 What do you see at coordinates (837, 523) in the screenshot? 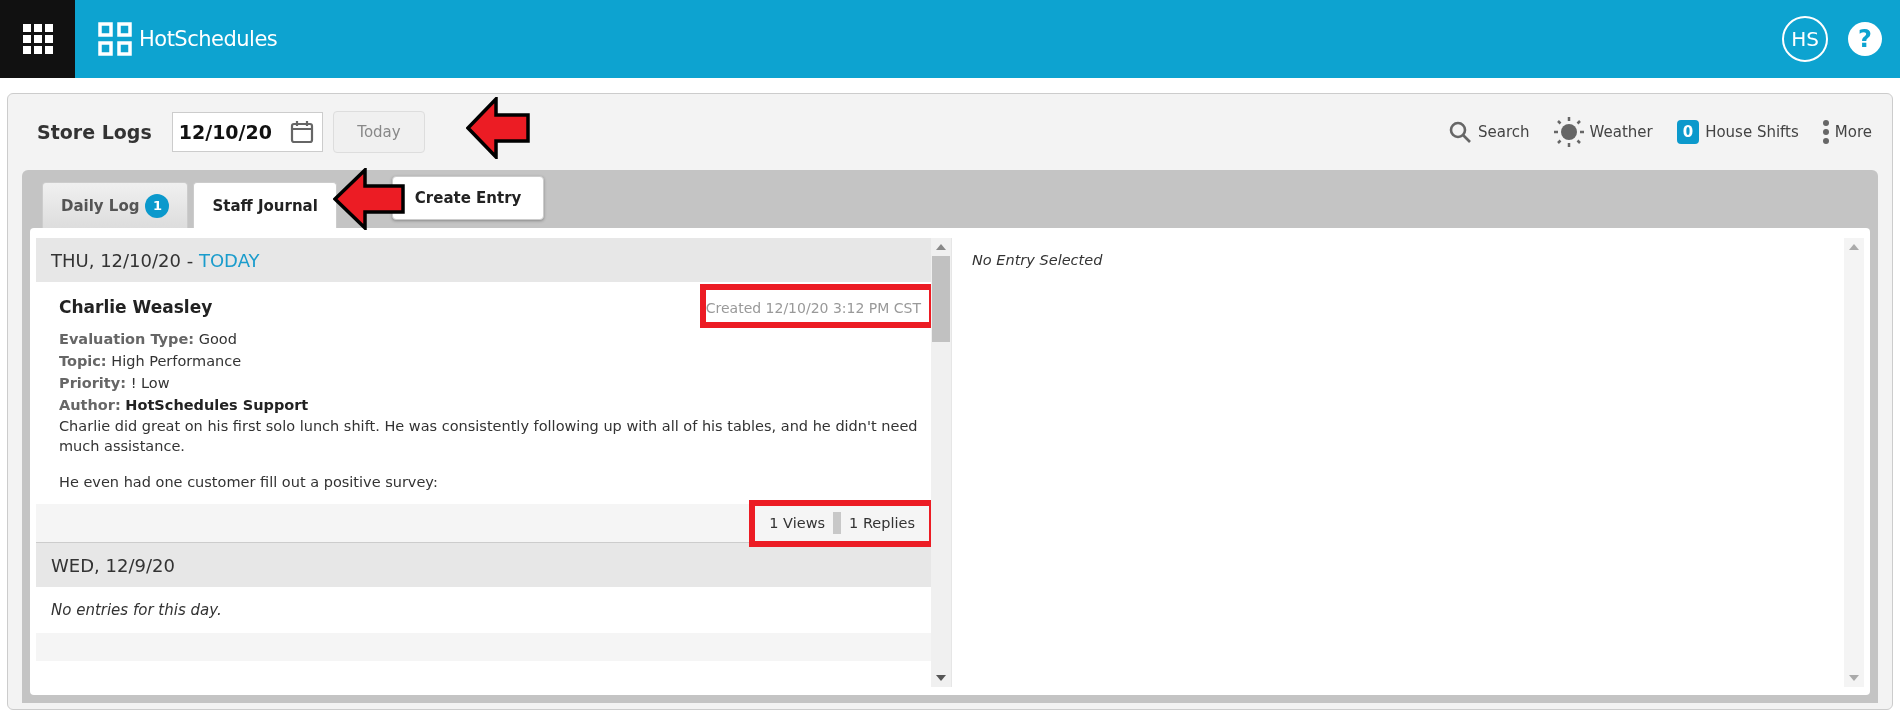
I see `divider-bar` at bounding box center [837, 523].